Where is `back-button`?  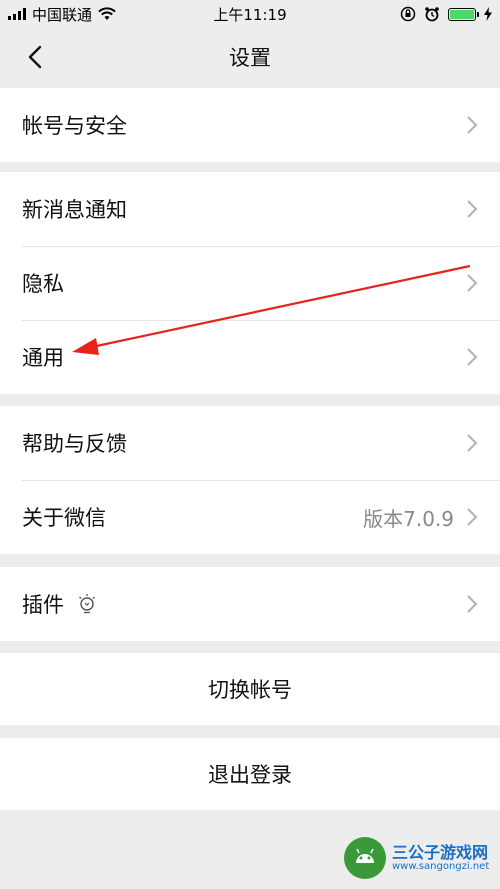 back-button is located at coordinates (35, 57).